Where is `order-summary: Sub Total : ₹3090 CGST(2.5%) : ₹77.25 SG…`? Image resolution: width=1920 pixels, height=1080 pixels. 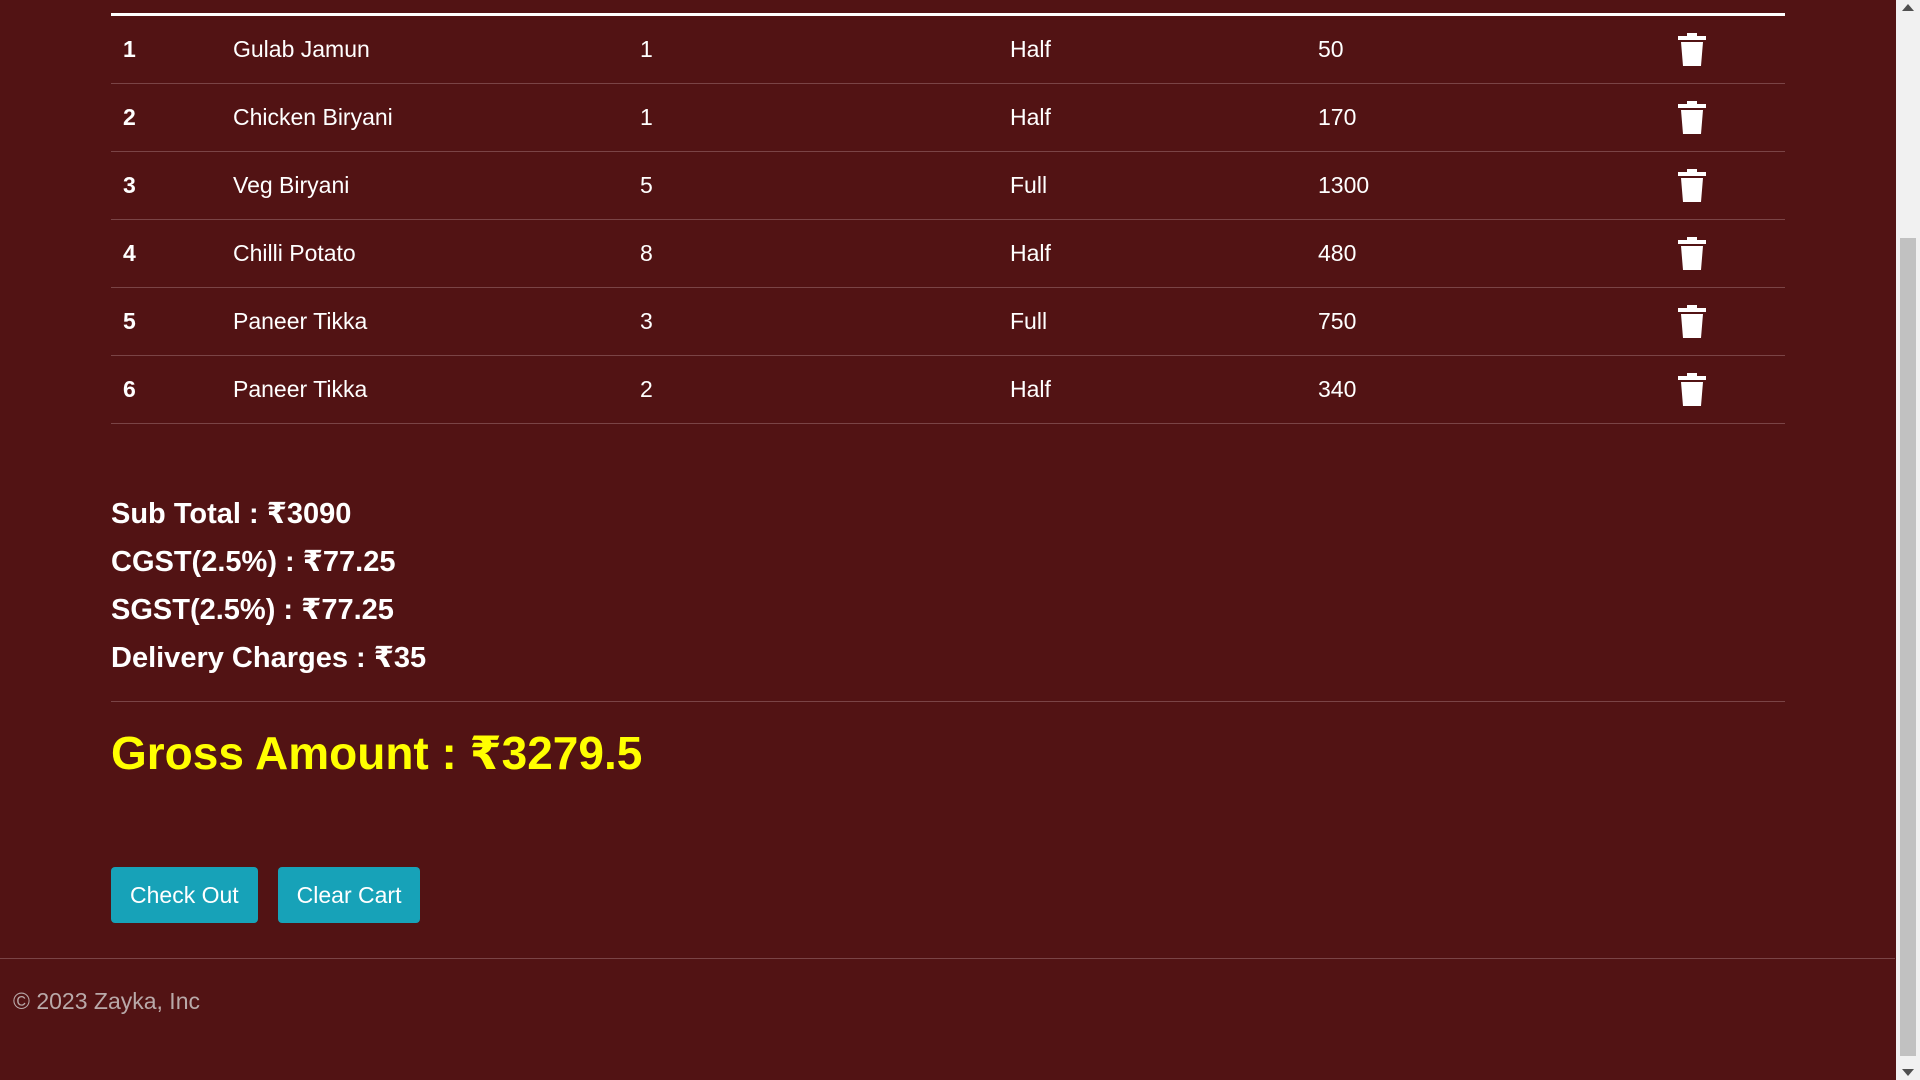 order-summary: Sub Total : ₹3090 CGST(2.5%) : ₹77.25 SG… is located at coordinates (268, 586).